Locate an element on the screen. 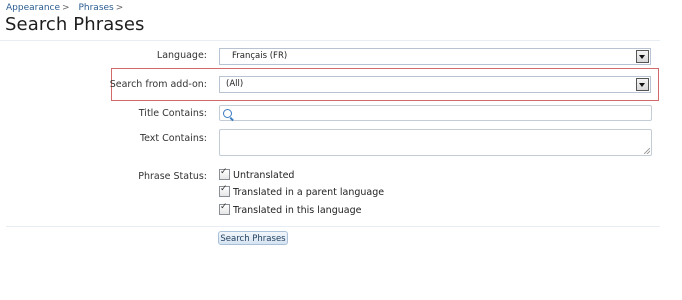 This screenshot has width=682, height=300. title-contains-input is located at coordinates (435, 113).